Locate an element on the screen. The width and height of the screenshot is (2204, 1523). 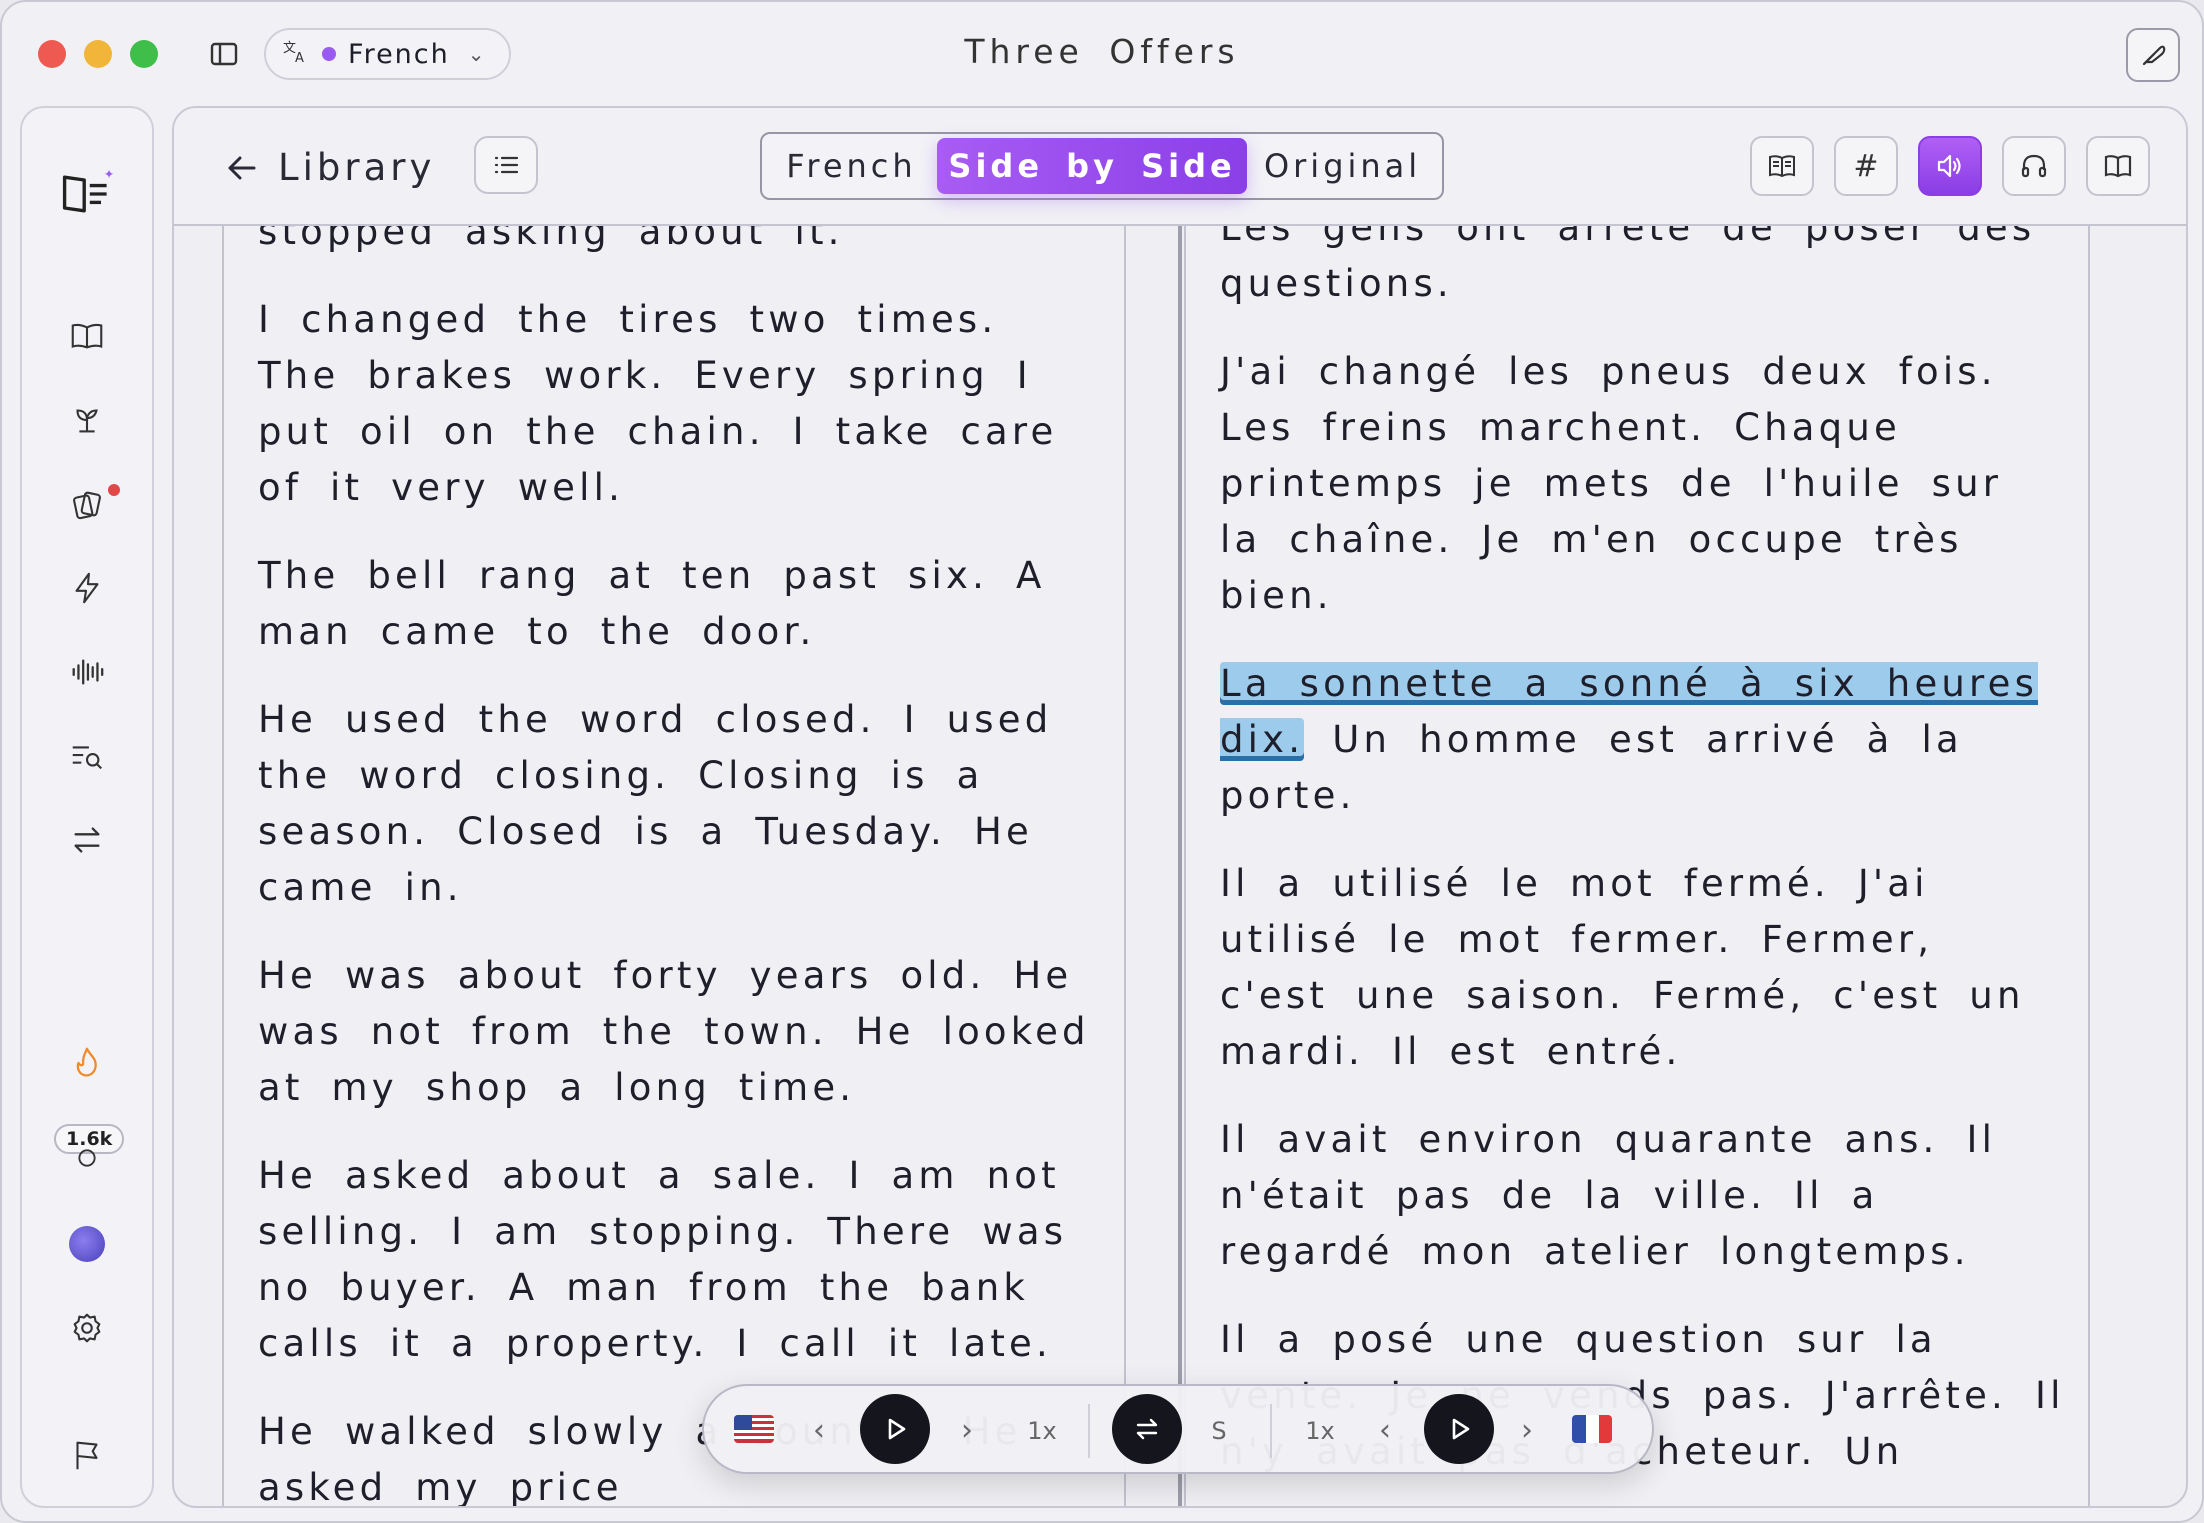
headphones-icon is located at coordinates (2034, 166).